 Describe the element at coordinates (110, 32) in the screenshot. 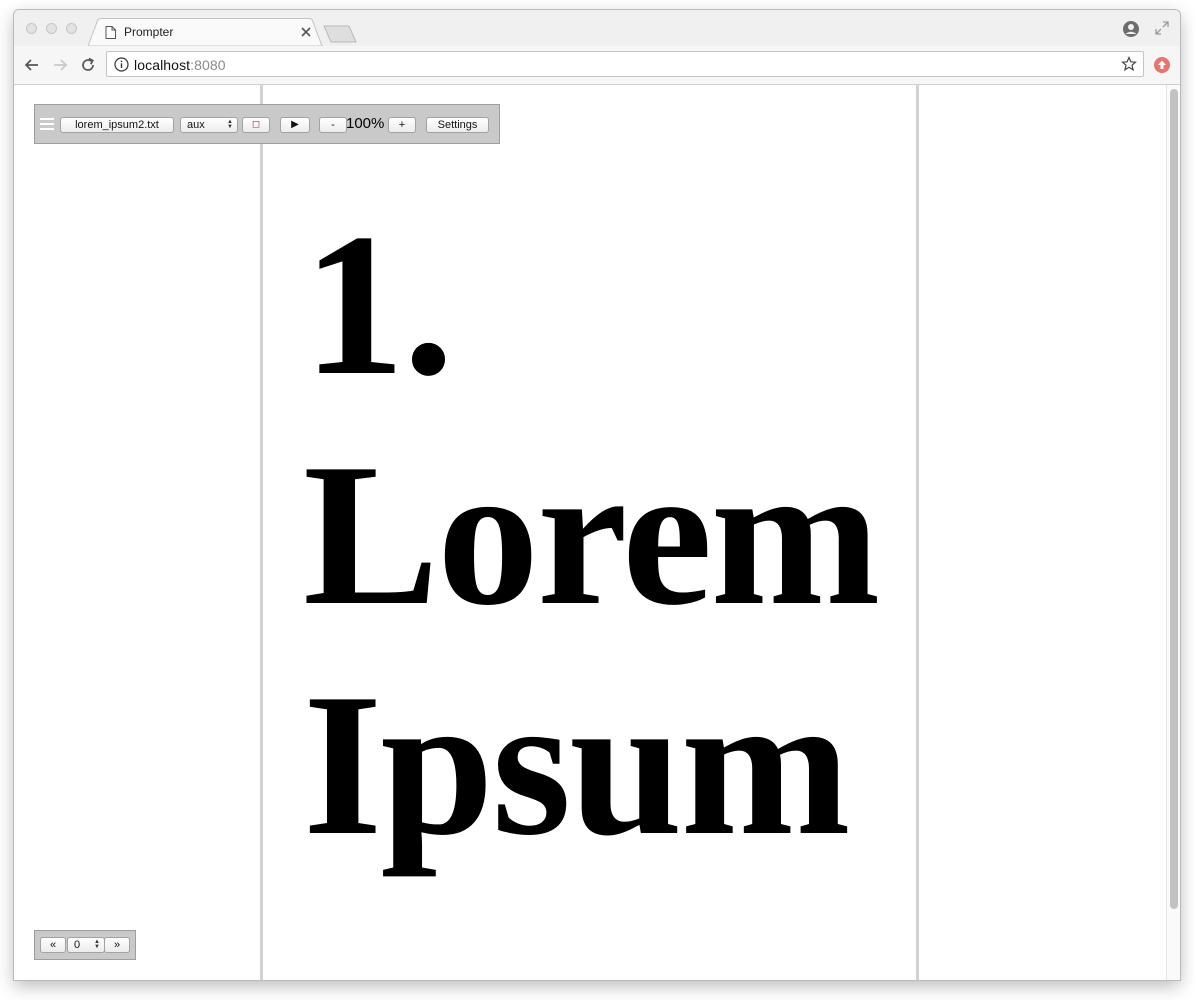

I see `document-icon` at that location.